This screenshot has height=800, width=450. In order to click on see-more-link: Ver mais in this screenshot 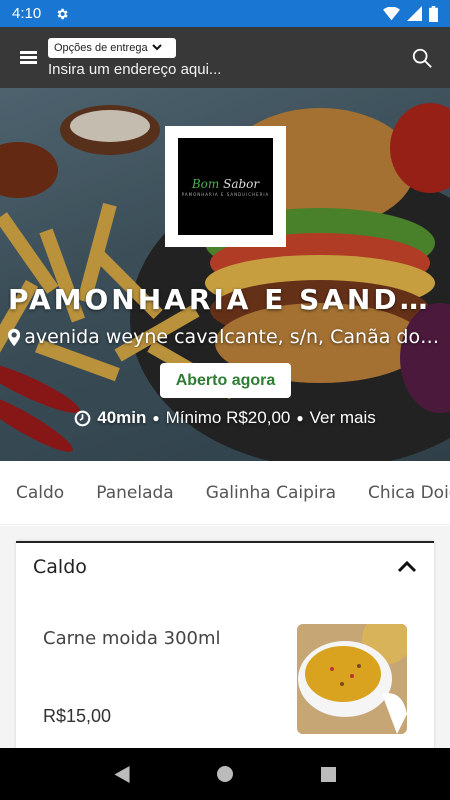, I will do `click(343, 418)`.